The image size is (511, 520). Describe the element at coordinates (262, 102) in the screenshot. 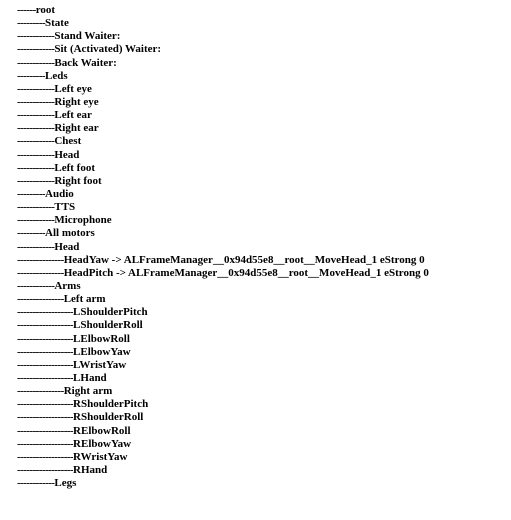

I see `tree-line: ------------Right eye` at that location.